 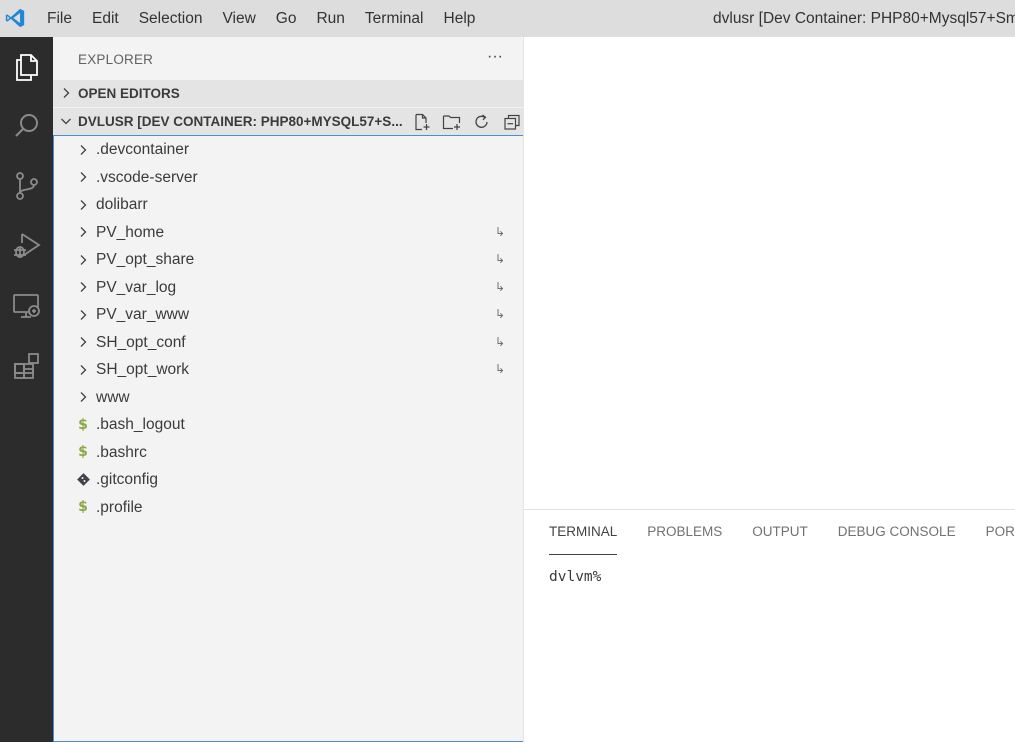 I want to click on tree-item: www, so click(x=288, y=397).